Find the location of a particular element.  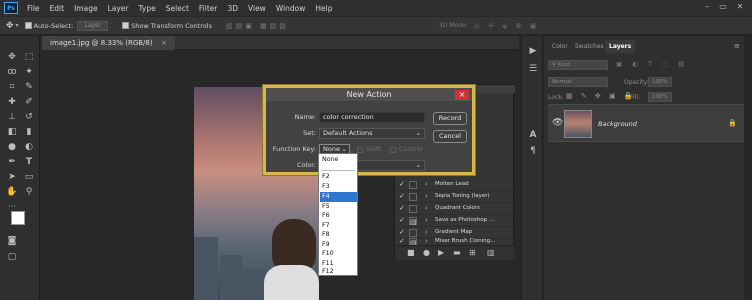

layer-filter-icons: ▣ ◐ T ⬚ ▤ is located at coordinates (652, 64).